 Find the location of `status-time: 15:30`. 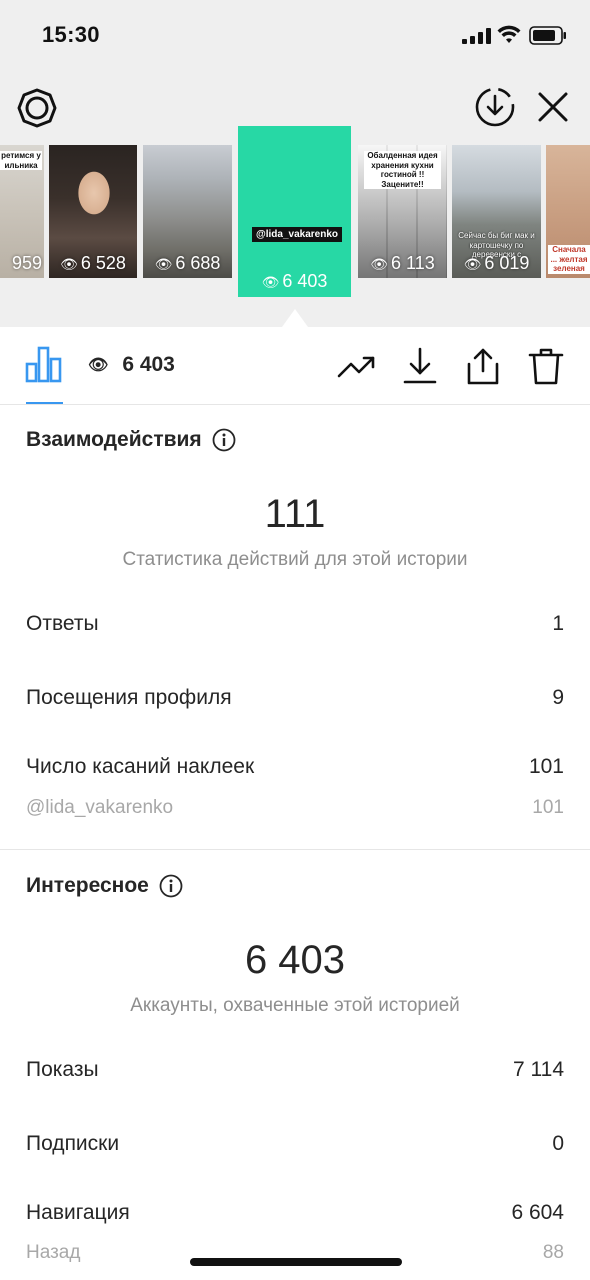

status-time: 15:30 is located at coordinates (71, 34).